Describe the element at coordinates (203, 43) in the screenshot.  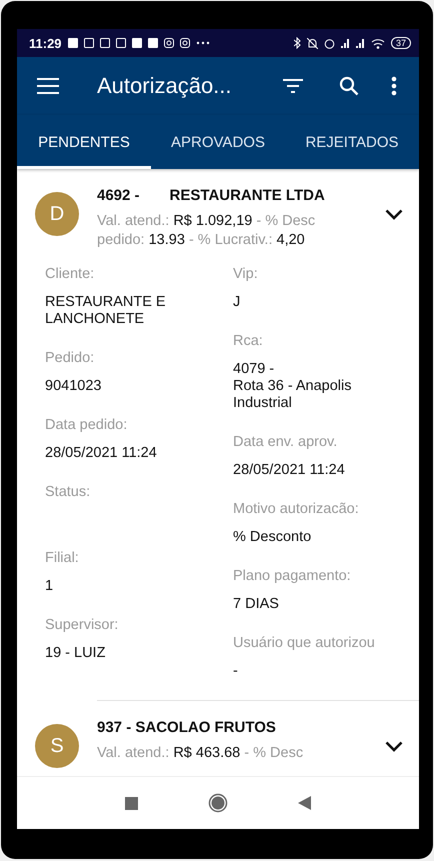
I see `more-notifications-icon` at that location.